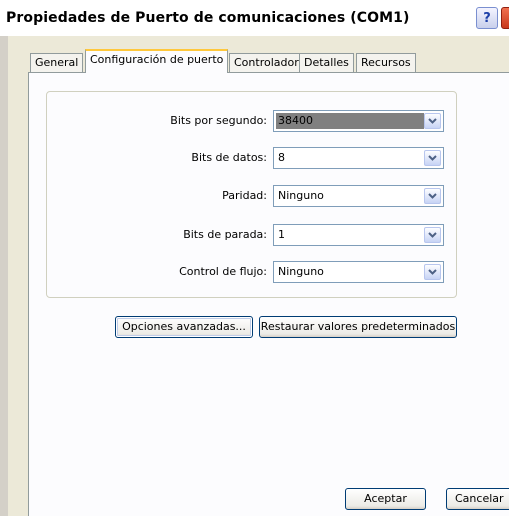 This screenshot has height=516, width=509. Describe the element at coordinates (358, 158) in the screenshot. I see `data-bits-select: 8` at that location.